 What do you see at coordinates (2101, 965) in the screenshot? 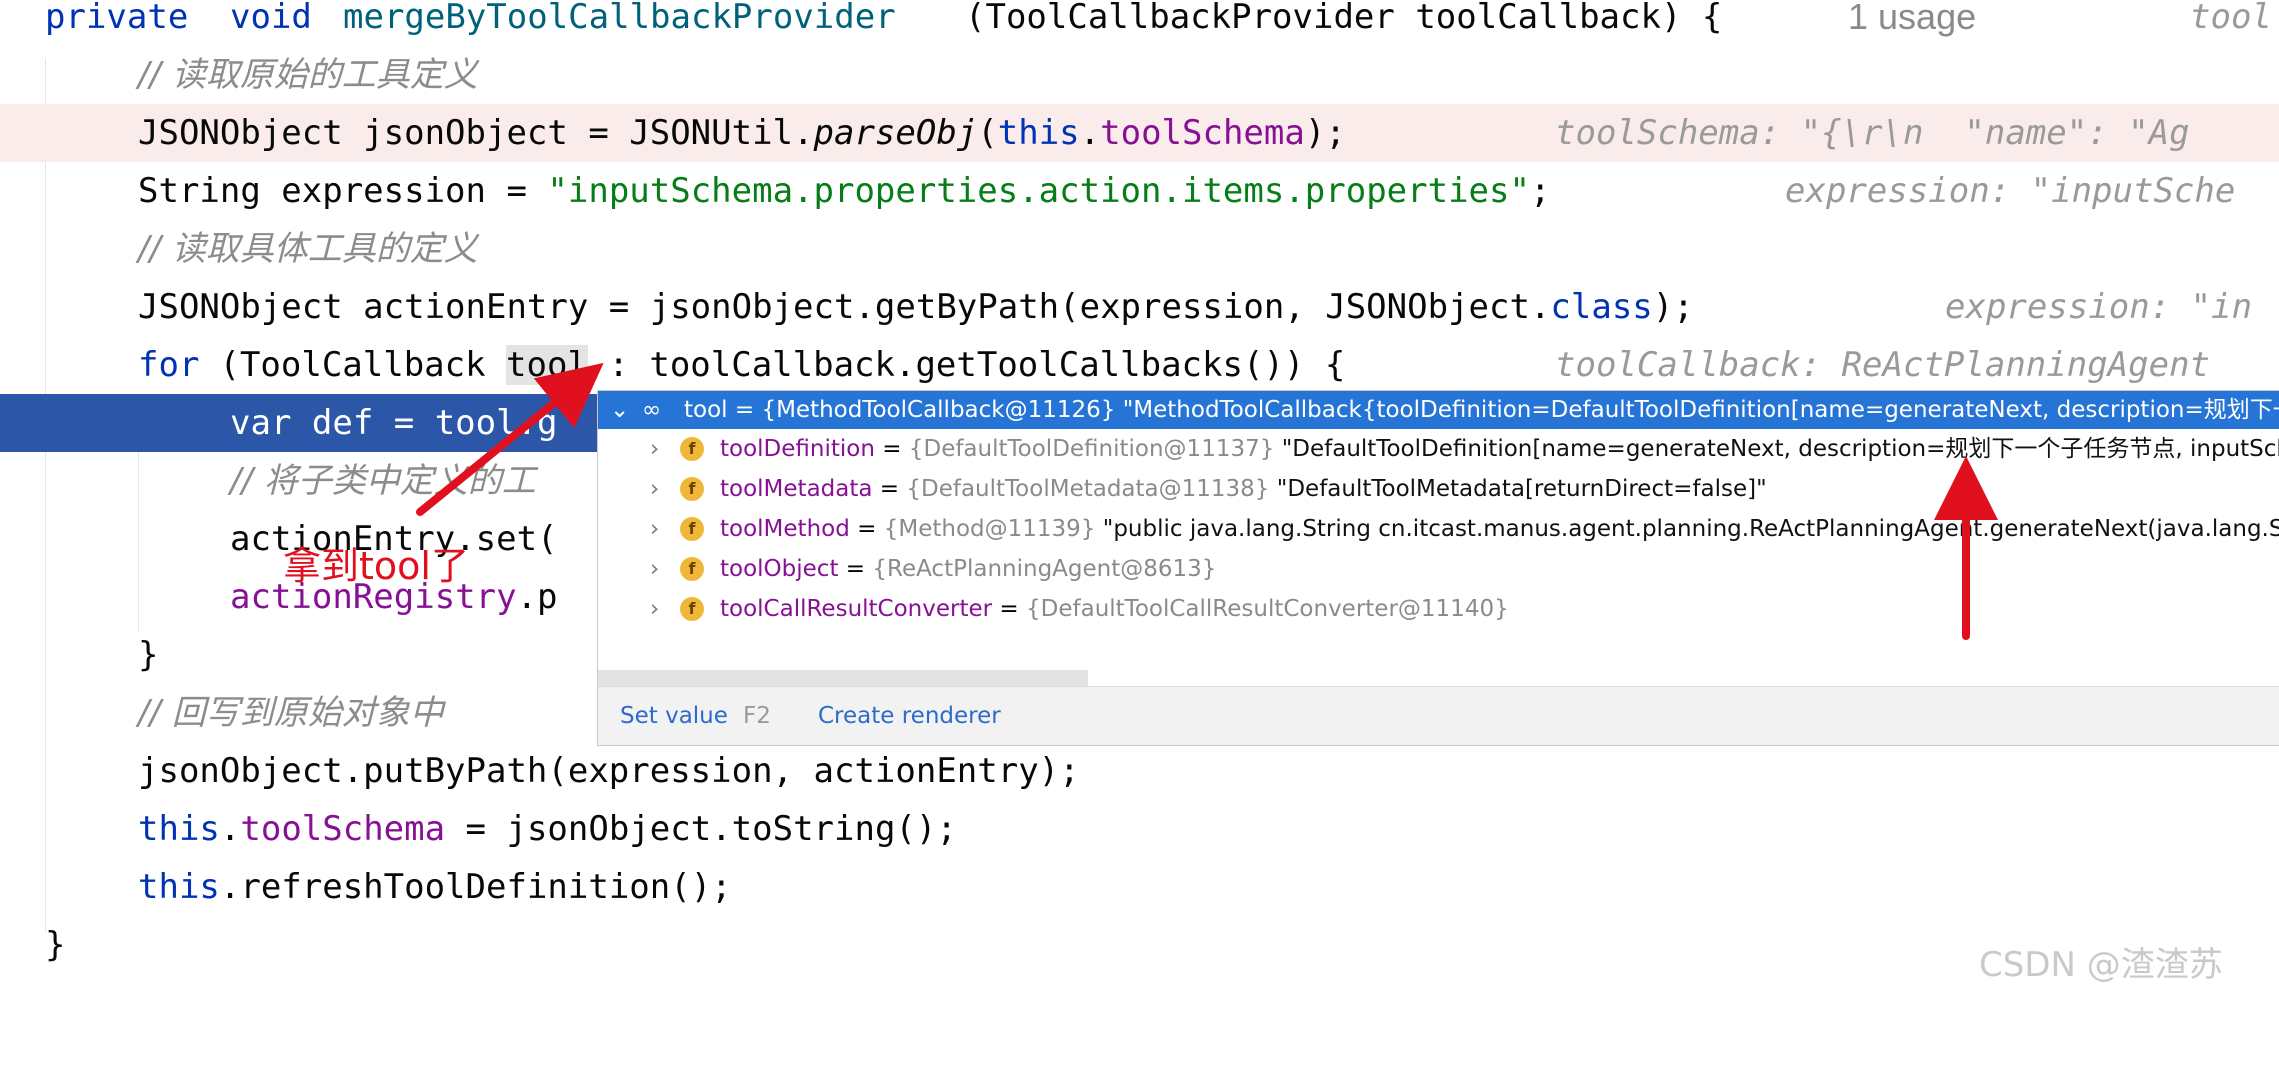
I see `watermark: CSDN @渣渣苏` at bounding box center [2101, 965].